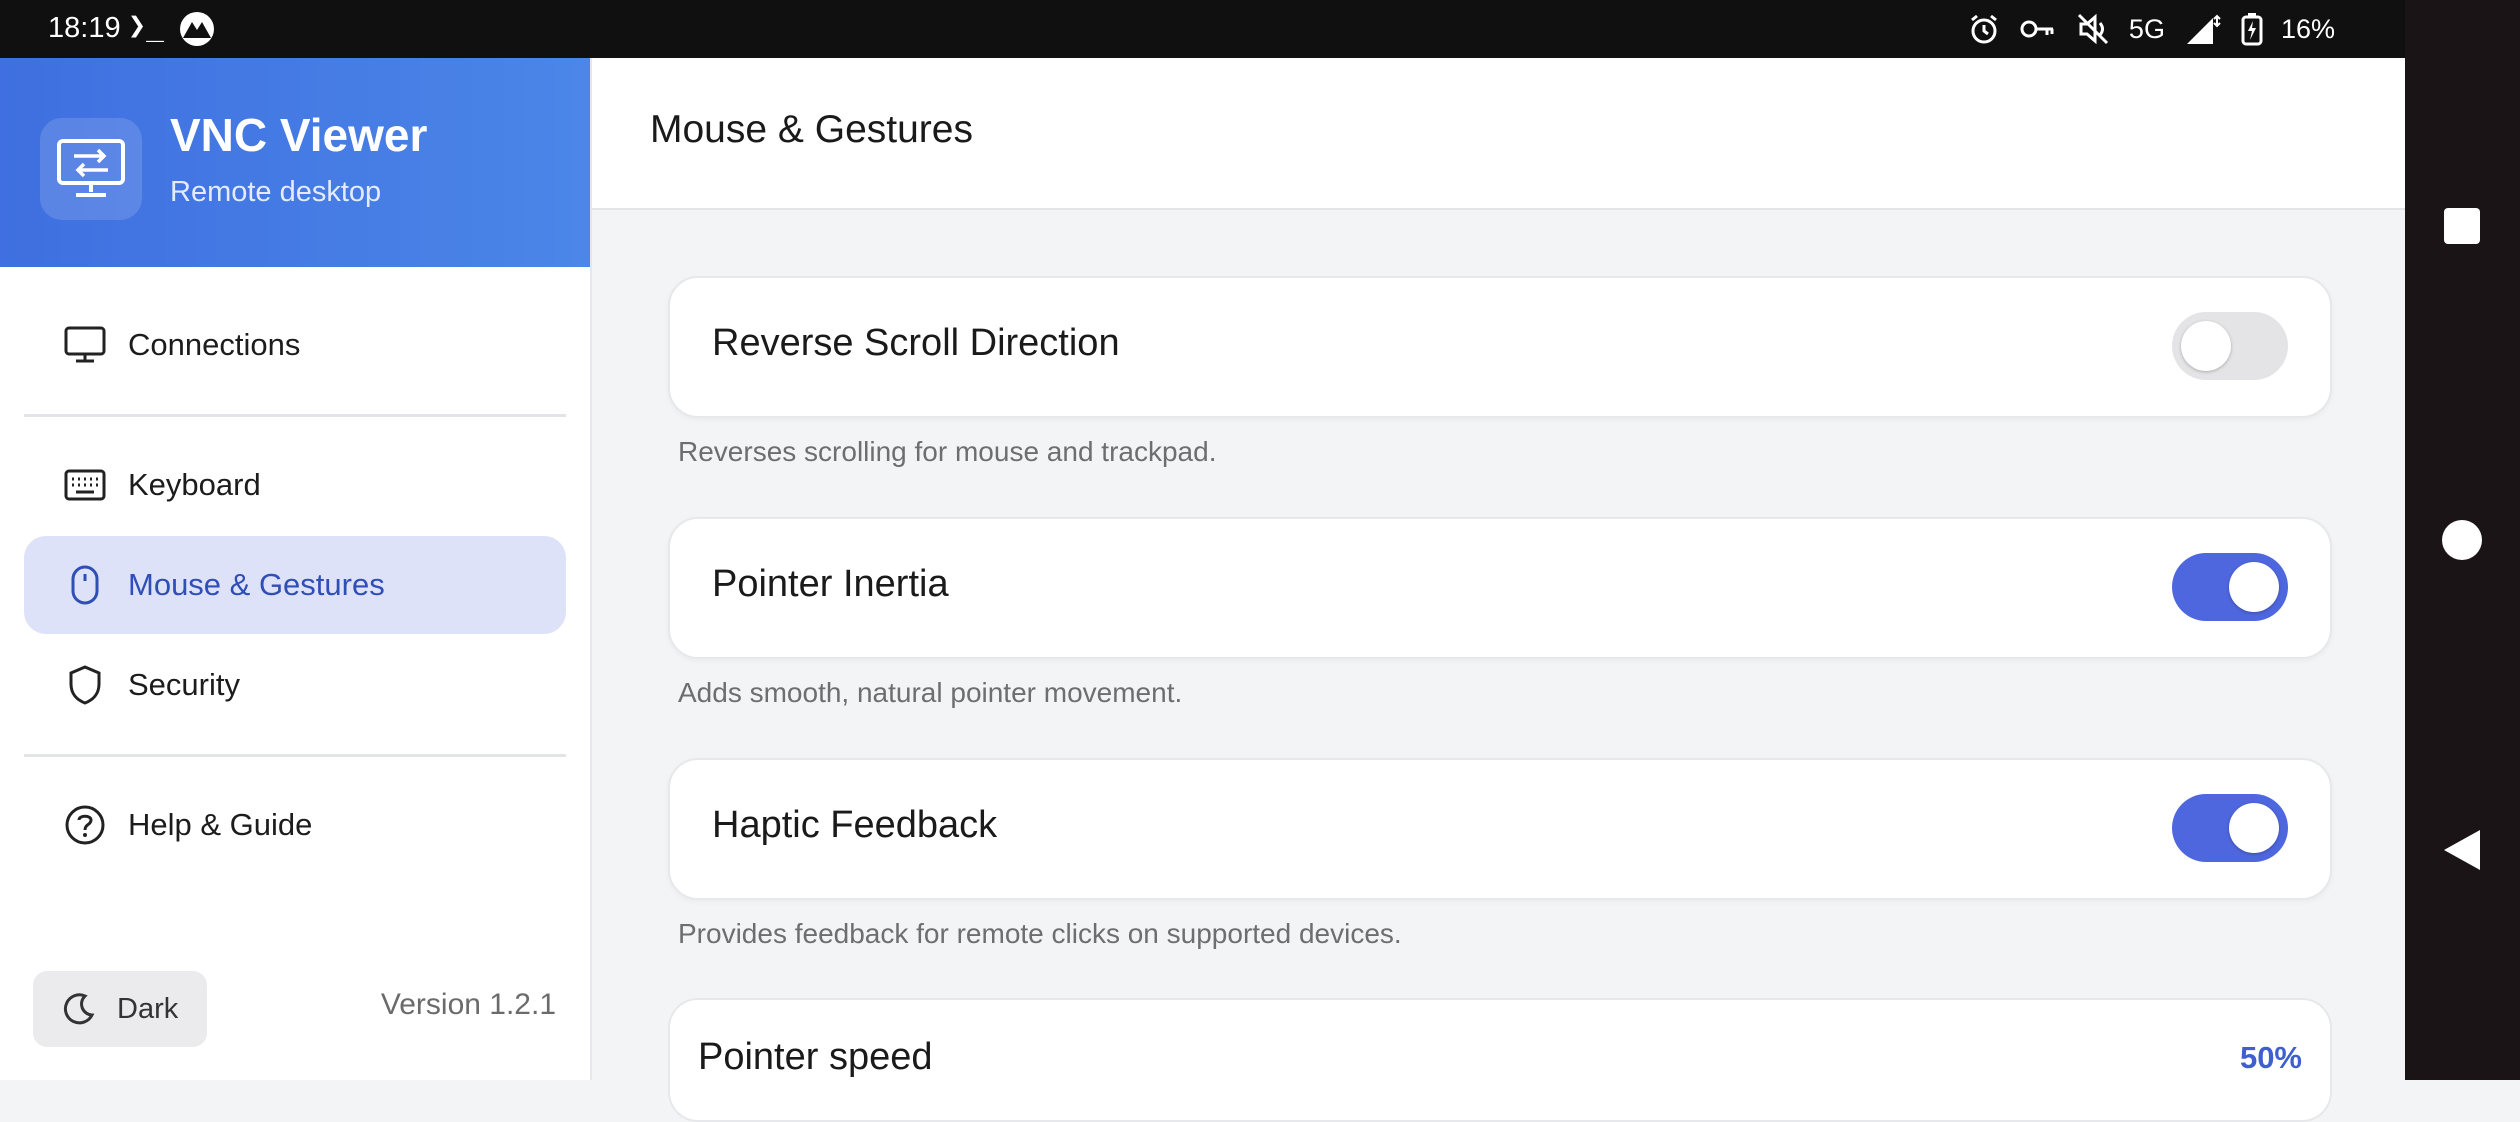 The width and height of the screenshot is (2520, 1122). I want to click on remote-desktop-logo-icon, so click(91, 169).